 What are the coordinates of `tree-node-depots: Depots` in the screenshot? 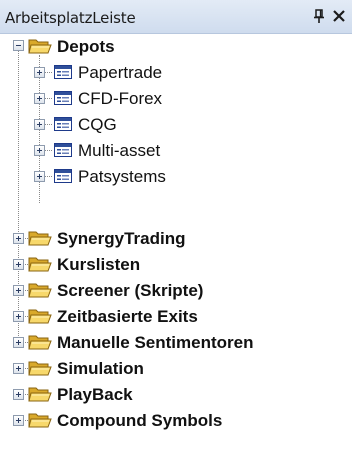 It's located at (100, 46).